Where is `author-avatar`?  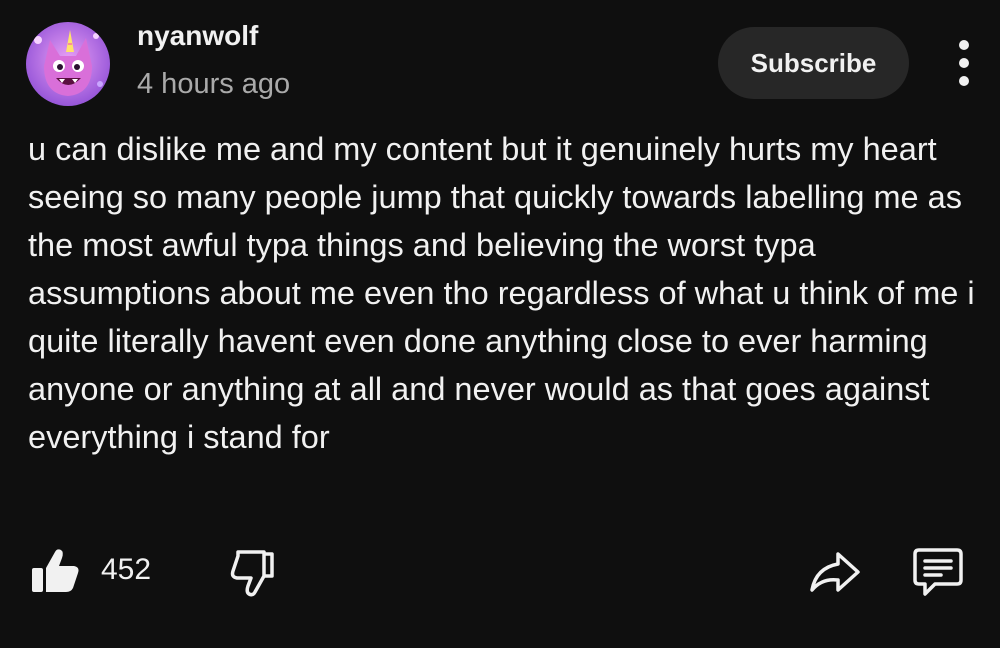
author-avatar is located at coordinates (68, 64).